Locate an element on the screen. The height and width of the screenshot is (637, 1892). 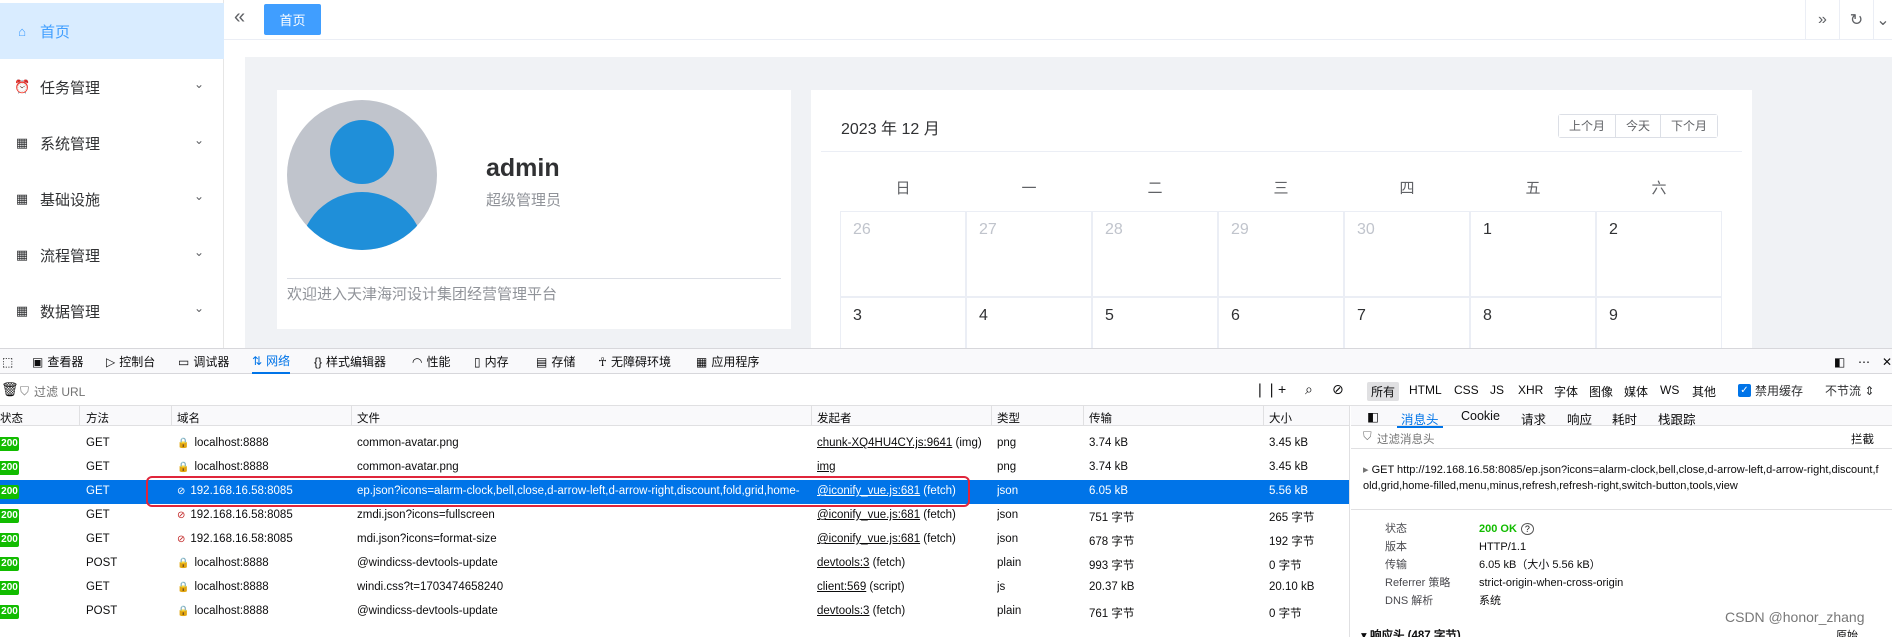
throttle-select: 不节流 ⇕ is located at coordinates (1849, 390).